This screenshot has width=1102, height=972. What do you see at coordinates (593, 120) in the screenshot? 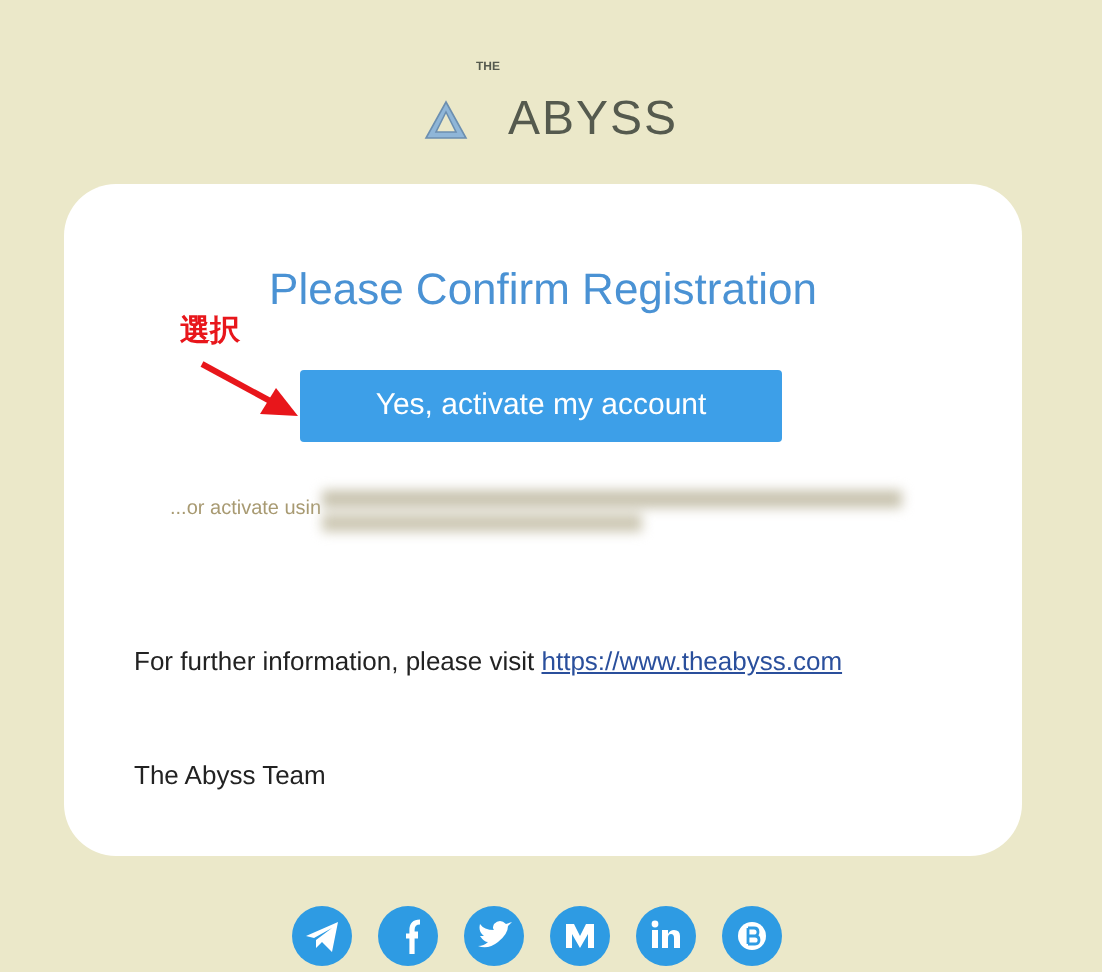
I see `logo-name: ABYSS` at bounding box center [593, 120].